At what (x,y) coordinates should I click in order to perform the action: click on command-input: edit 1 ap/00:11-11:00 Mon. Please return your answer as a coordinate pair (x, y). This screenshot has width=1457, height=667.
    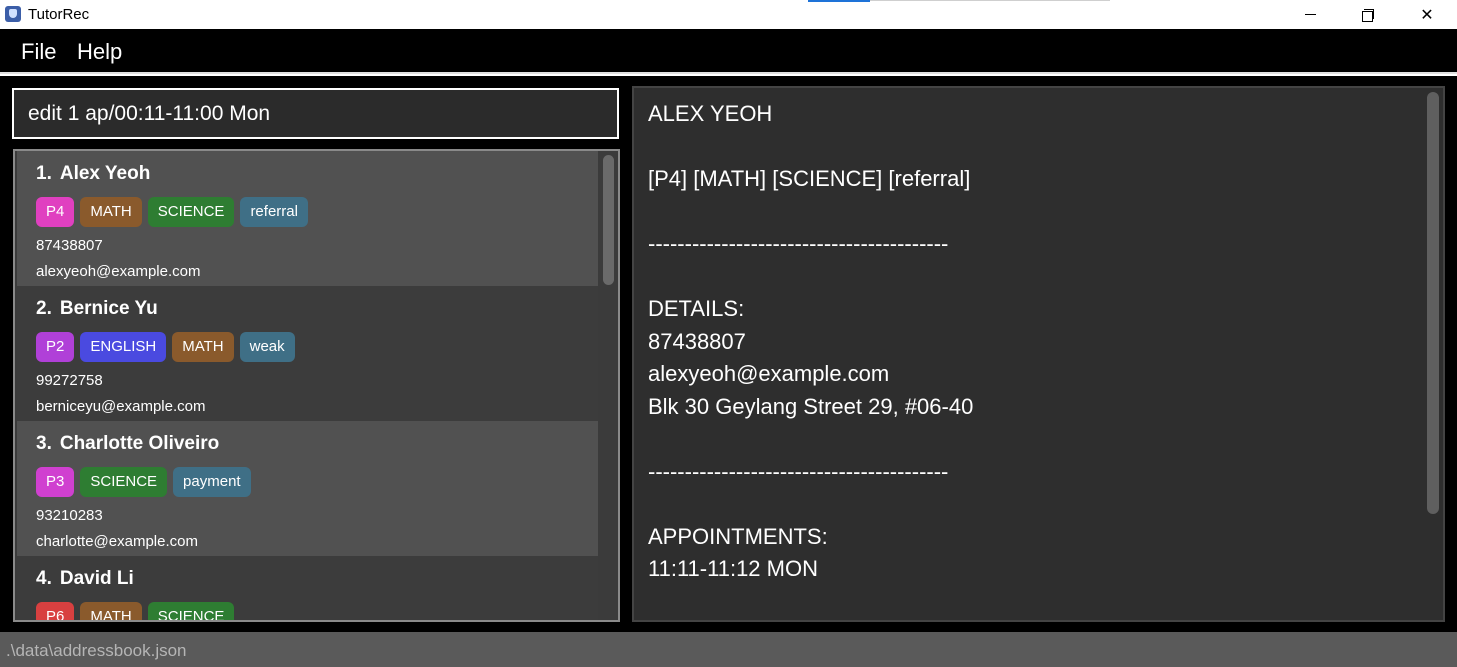
    Looking at the image, I should click on (315, 113).